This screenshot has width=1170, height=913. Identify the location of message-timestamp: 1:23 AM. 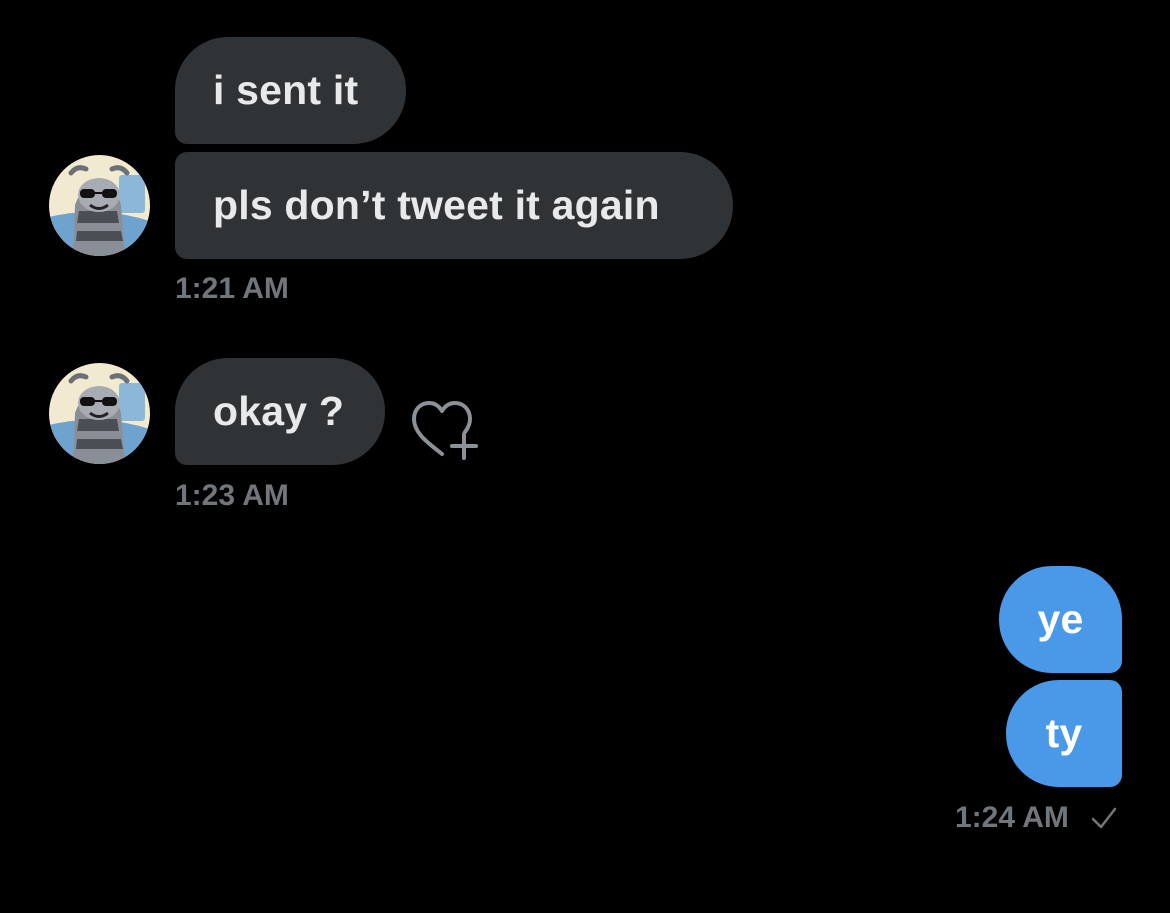
(232, 495).